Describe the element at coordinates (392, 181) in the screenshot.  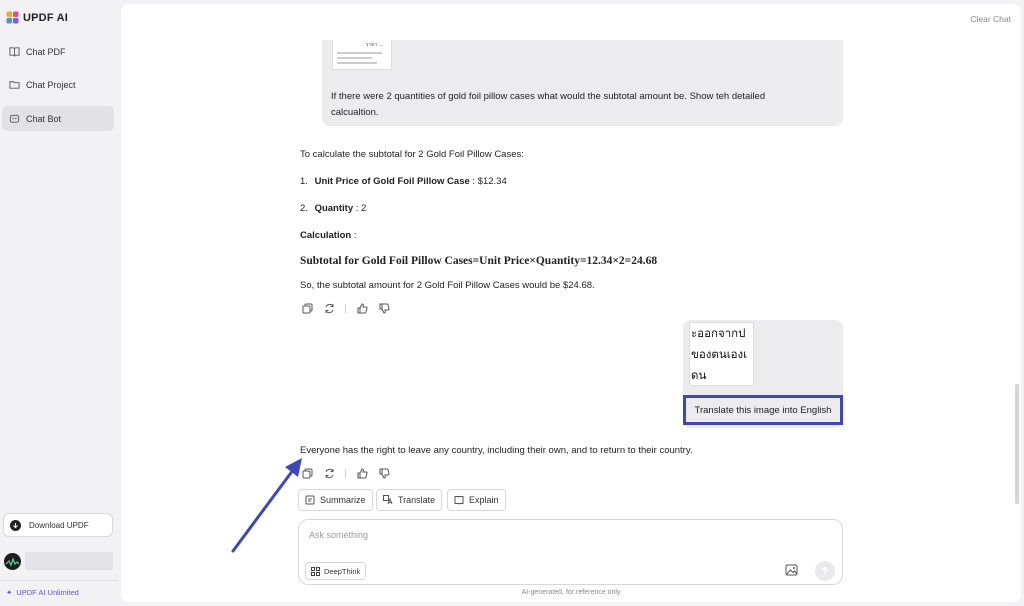
I see `item-label: Unit Price of Gold Foil Pillow Case` at that location.